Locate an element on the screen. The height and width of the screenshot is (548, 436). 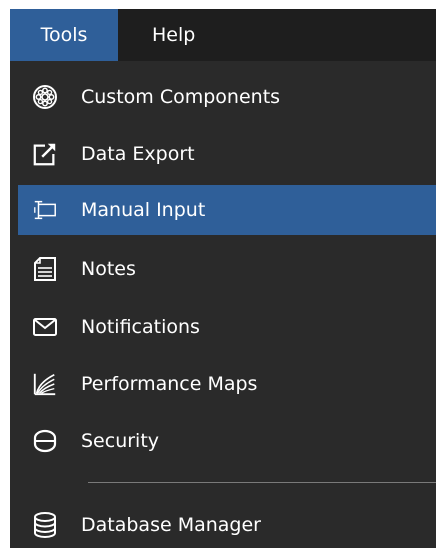
menu-item-notes: Notes is located at coordinates (227, 269).